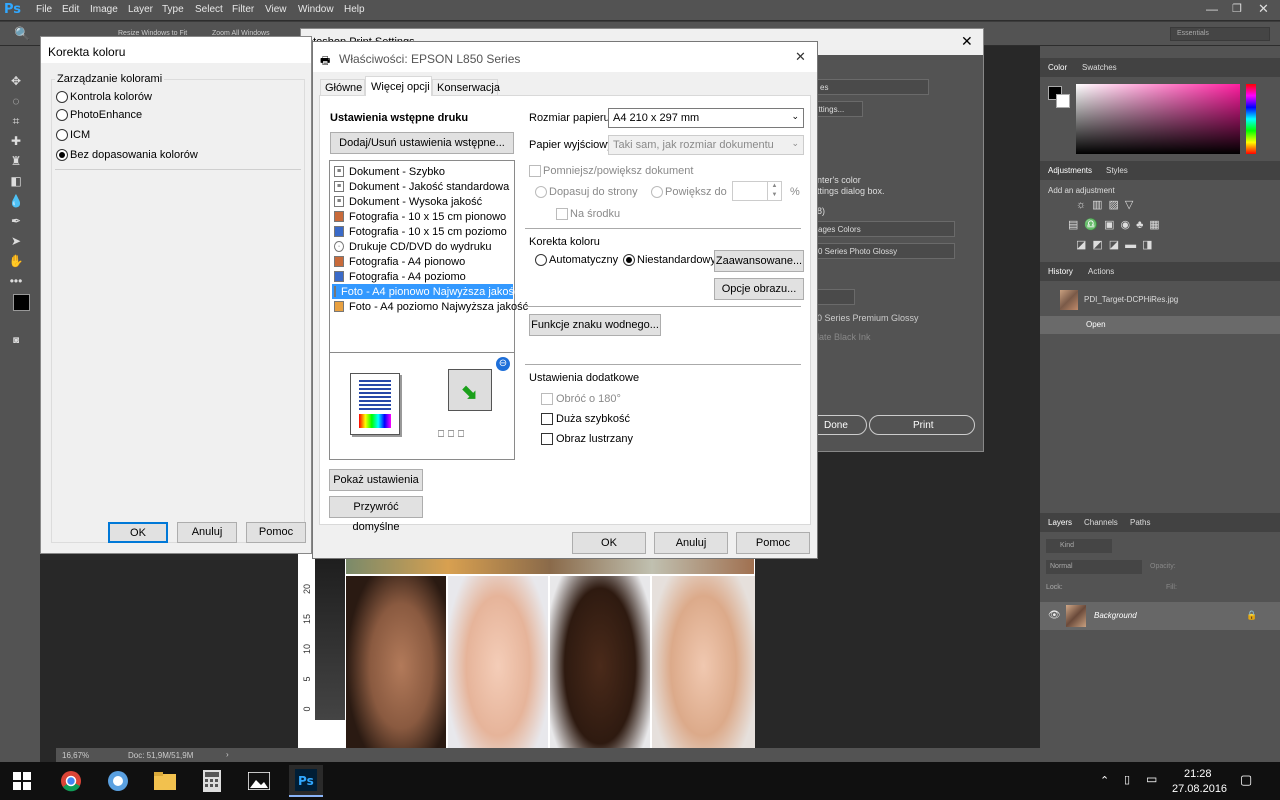  What do you see at coordinates (431, 306) in the screenshot?
I see `list-item: Foto - A4 poziomo Najwyższa jakość` at bounding box center [431, 306].